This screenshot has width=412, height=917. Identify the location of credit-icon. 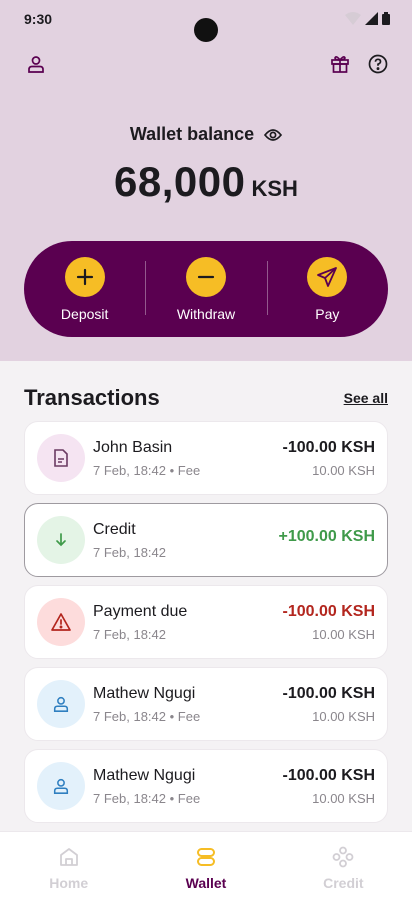
(343, 857).